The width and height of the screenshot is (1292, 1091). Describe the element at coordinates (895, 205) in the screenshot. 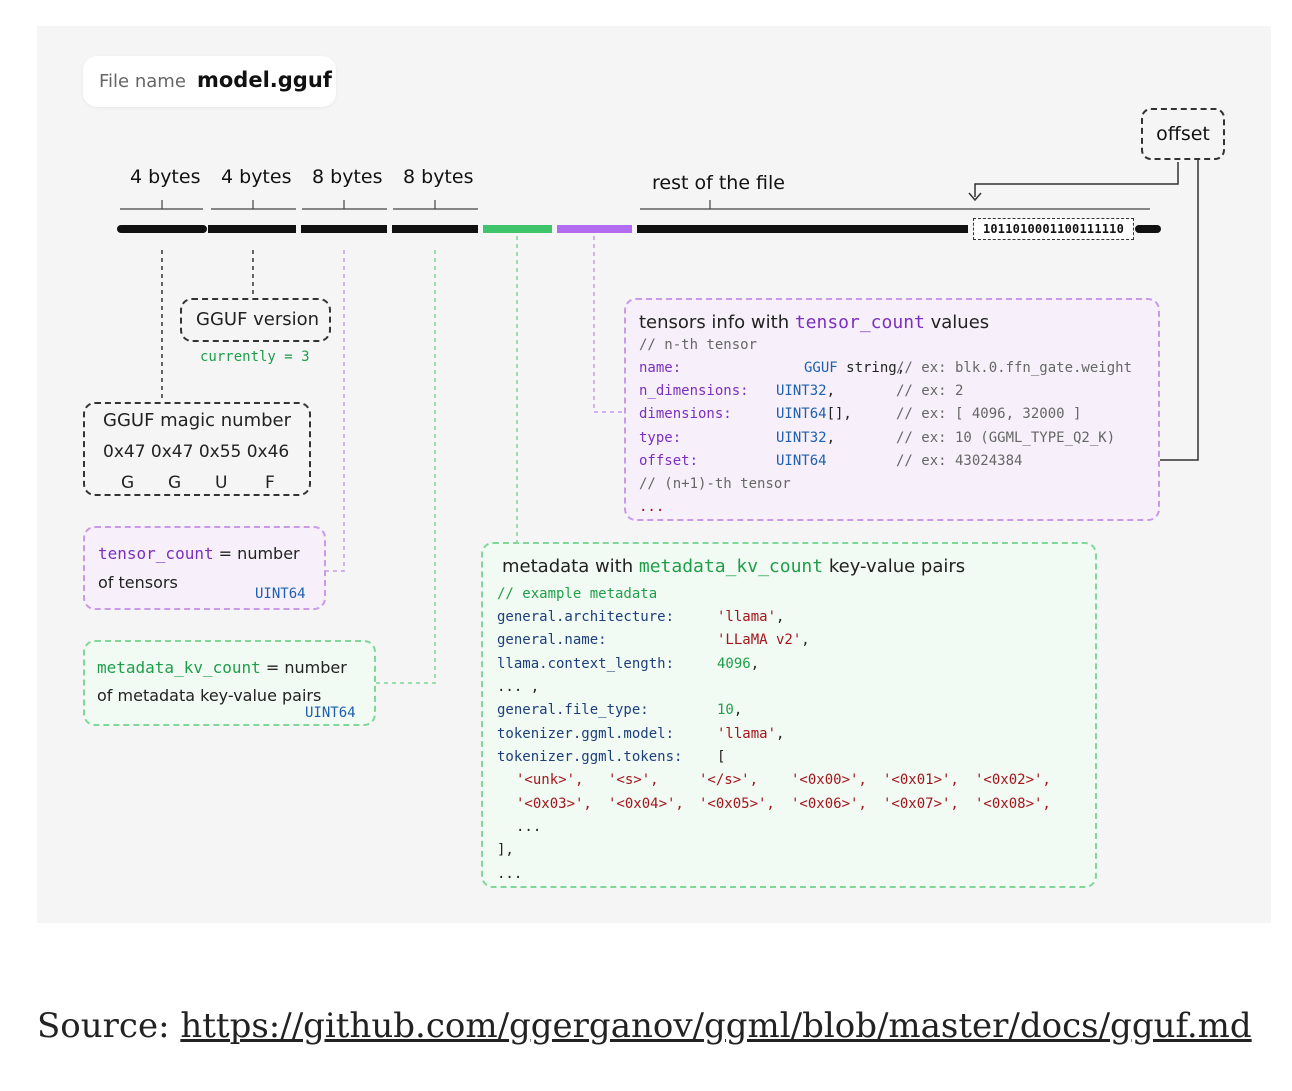

I see `bracket-rest` at that location.